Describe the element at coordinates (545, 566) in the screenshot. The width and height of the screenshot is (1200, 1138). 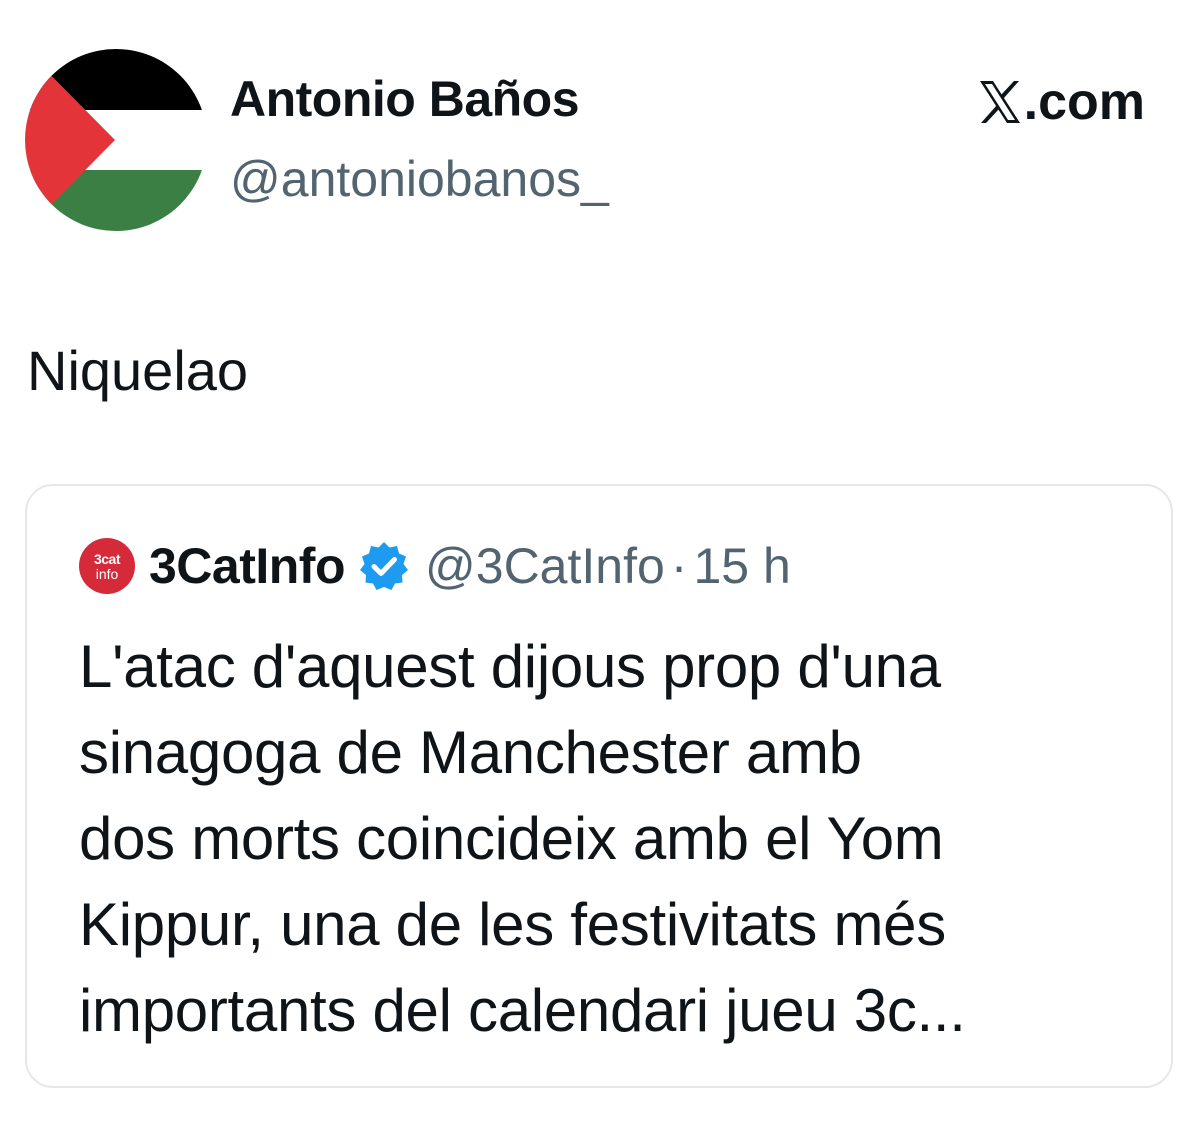
I see `quoted-author-handle: @3CatInfo` at that location.